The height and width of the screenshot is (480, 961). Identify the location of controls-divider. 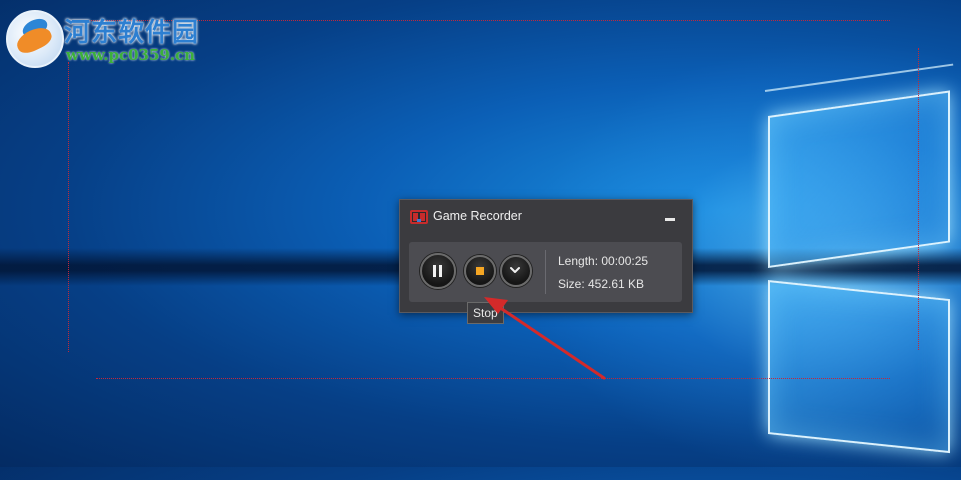
(545, 272).